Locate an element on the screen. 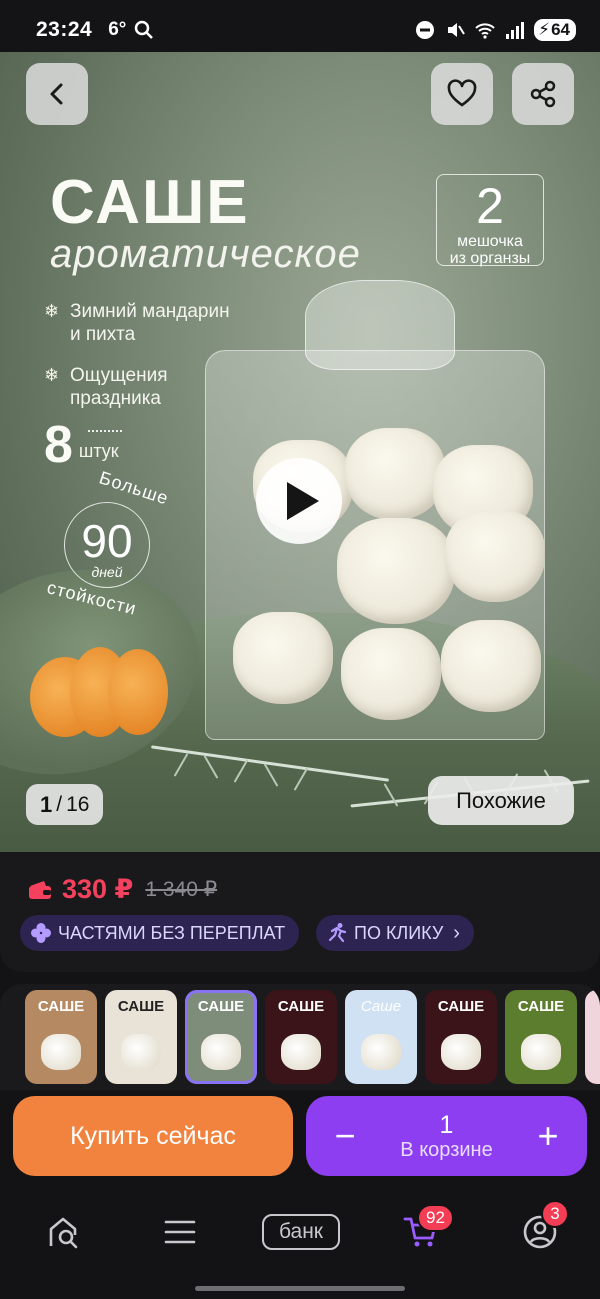 This screenshot has height=1299, width=600. image-title: САШЕ is located at coordinates (150, 202).